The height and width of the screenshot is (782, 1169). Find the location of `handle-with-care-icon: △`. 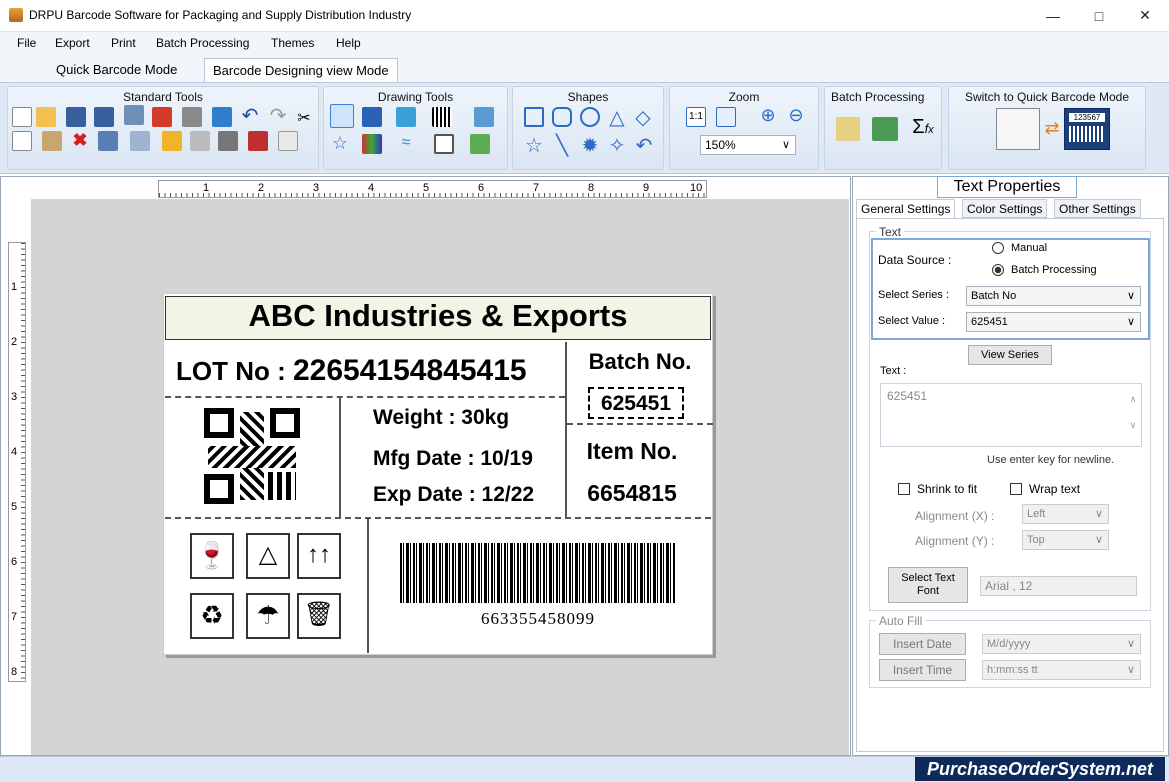

handle-with-care-icon: △ is located at coordinates (268, 556).